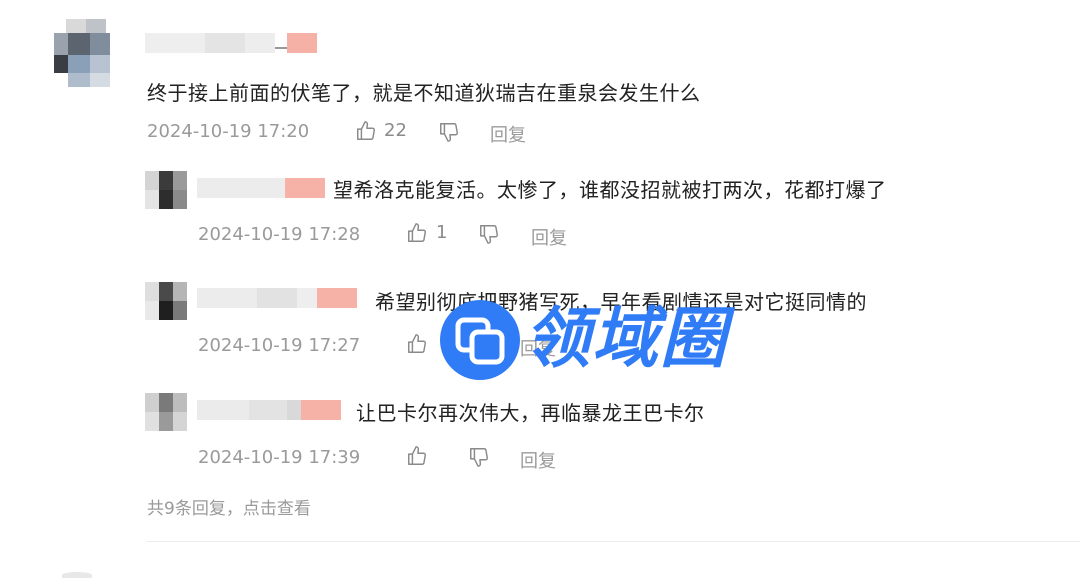 This screenshot has width=1080, height=578. What do you see at coordinates (229, 506) in the screenshot?
I see `view-more-replies-link: 共9条回复，点击查看` at bounding box center [229, 506].